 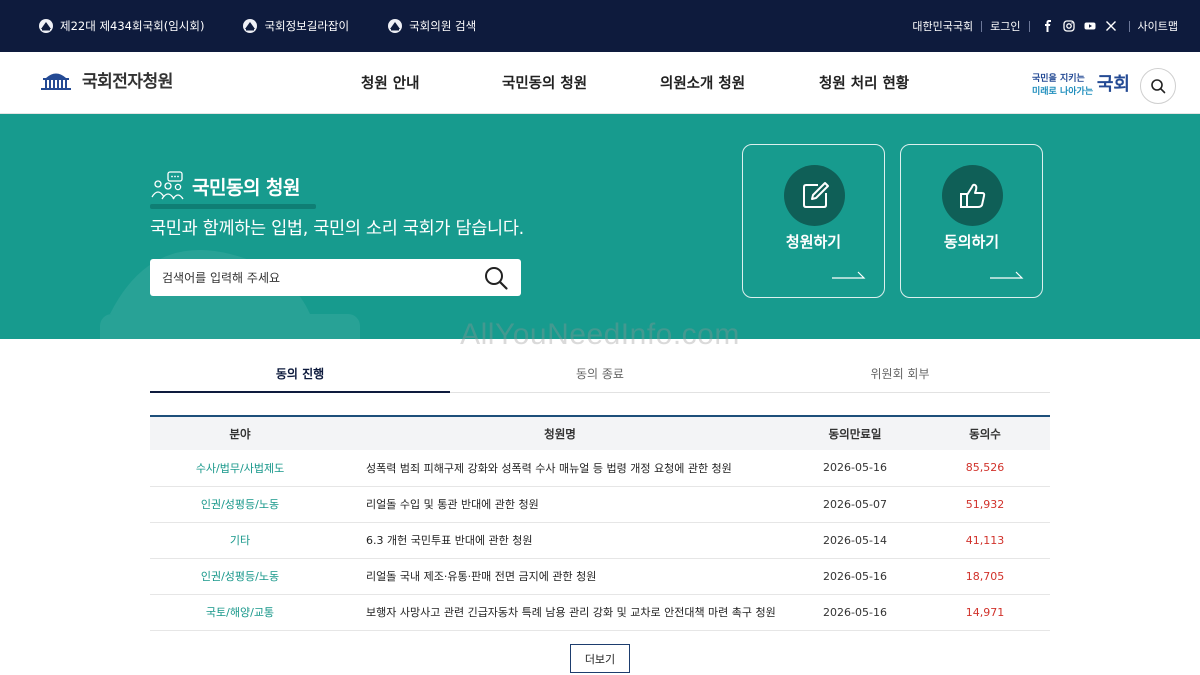 What do you see at coordinates (560, 576) in the screenshot?
I see `row-title: 리얼돌 국내 제조·유통·판매 전면 금지에 관한 청원` at bounding box center [560, 576].